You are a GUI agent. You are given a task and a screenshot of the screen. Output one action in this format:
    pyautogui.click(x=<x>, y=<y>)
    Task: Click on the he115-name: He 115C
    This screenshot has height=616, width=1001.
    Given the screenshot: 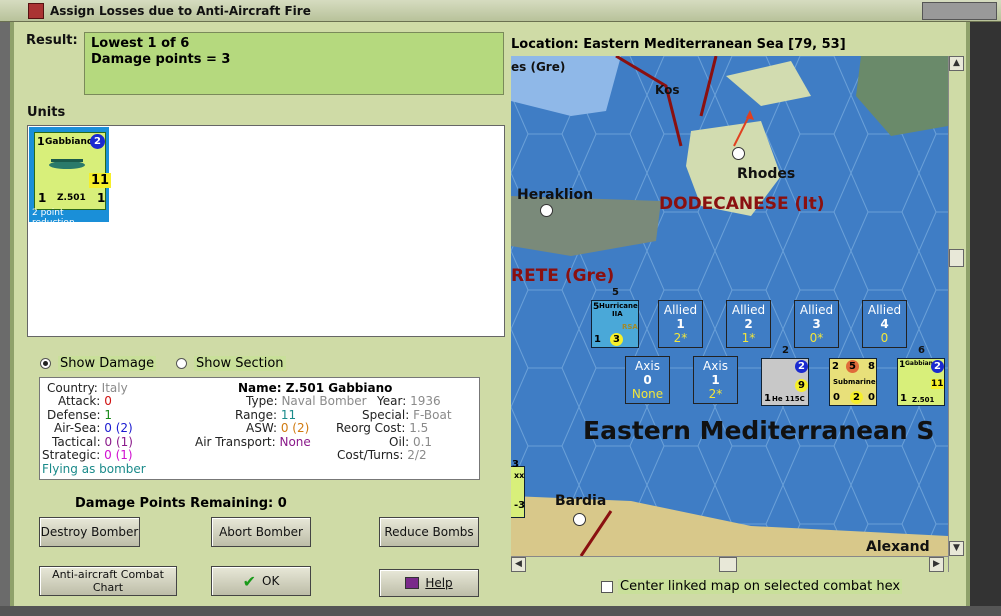 What is the action you would take?
    pyautogui.click(x=788, y=399)
    